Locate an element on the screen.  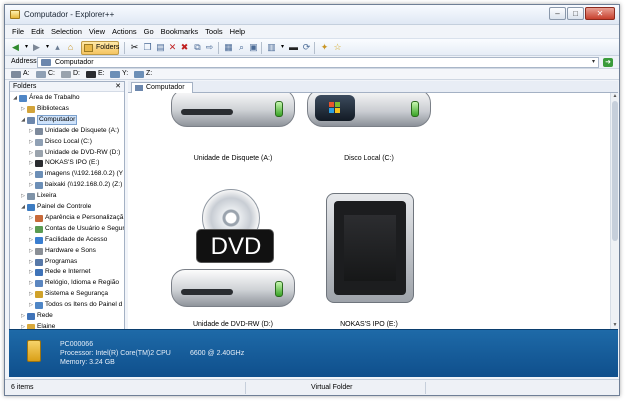
go-arrow-icon: ➜ is located at coordinates (608, 62).